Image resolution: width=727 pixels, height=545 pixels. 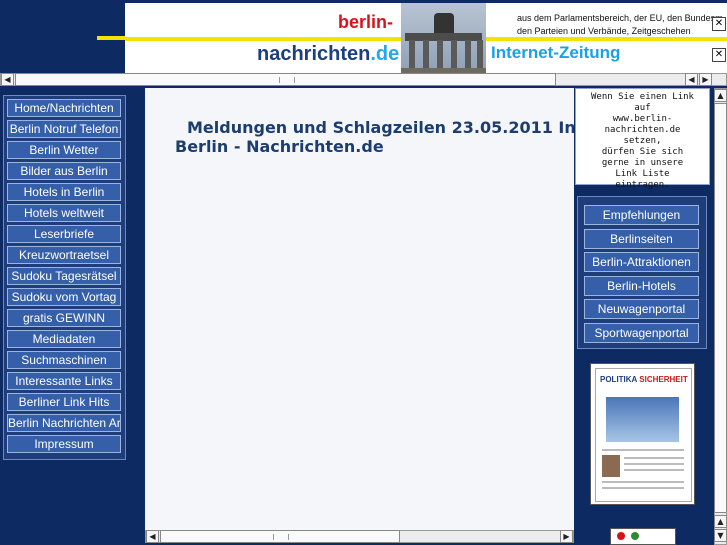 What do you see at coordinates (64, 234) in the screenshot?
I see `nav-item-leserbriefe: Leserbriefe` at bounding box center [64, 234].